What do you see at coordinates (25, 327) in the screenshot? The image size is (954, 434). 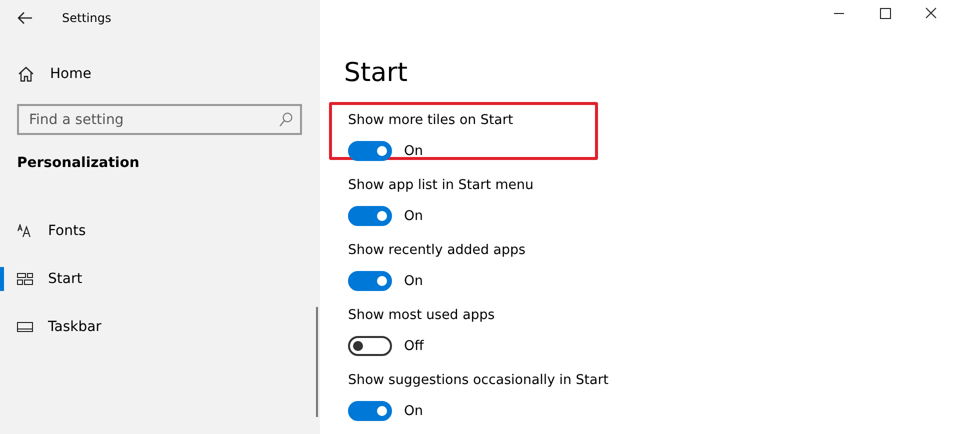 I see `taskbar-icon` at bounding box center [25, 327].